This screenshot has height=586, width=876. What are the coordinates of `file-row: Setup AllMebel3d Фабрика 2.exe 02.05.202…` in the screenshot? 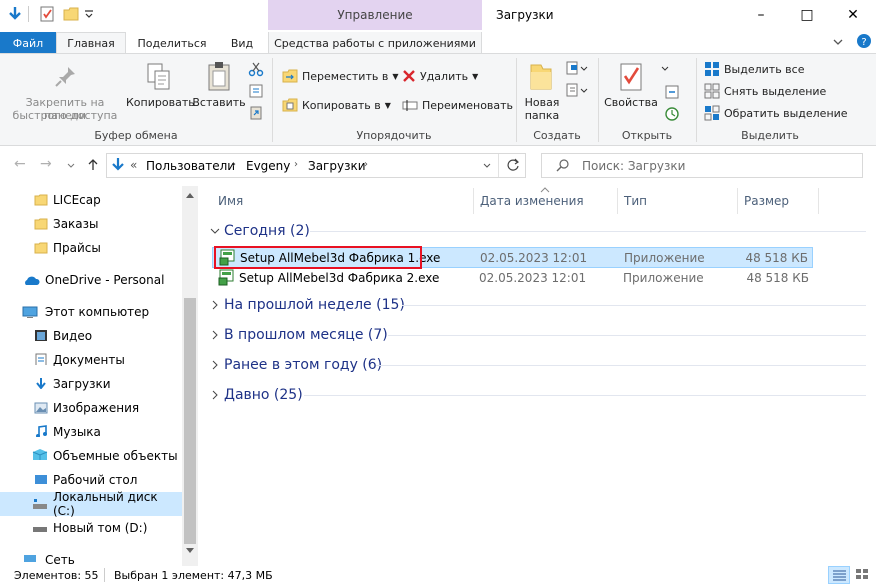 It's located at (512, 278).